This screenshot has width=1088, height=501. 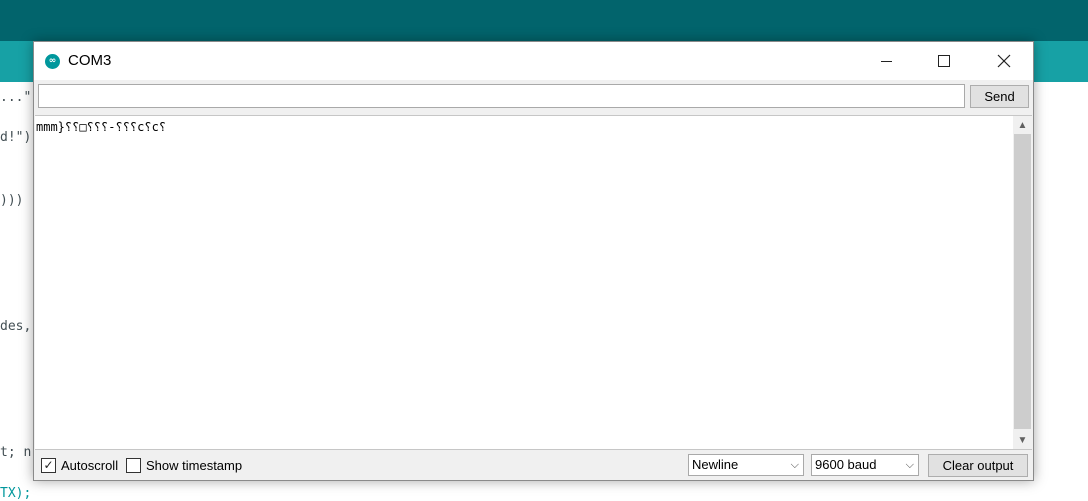 I want to click on window-title: COM3, so click(x=90, y=60).